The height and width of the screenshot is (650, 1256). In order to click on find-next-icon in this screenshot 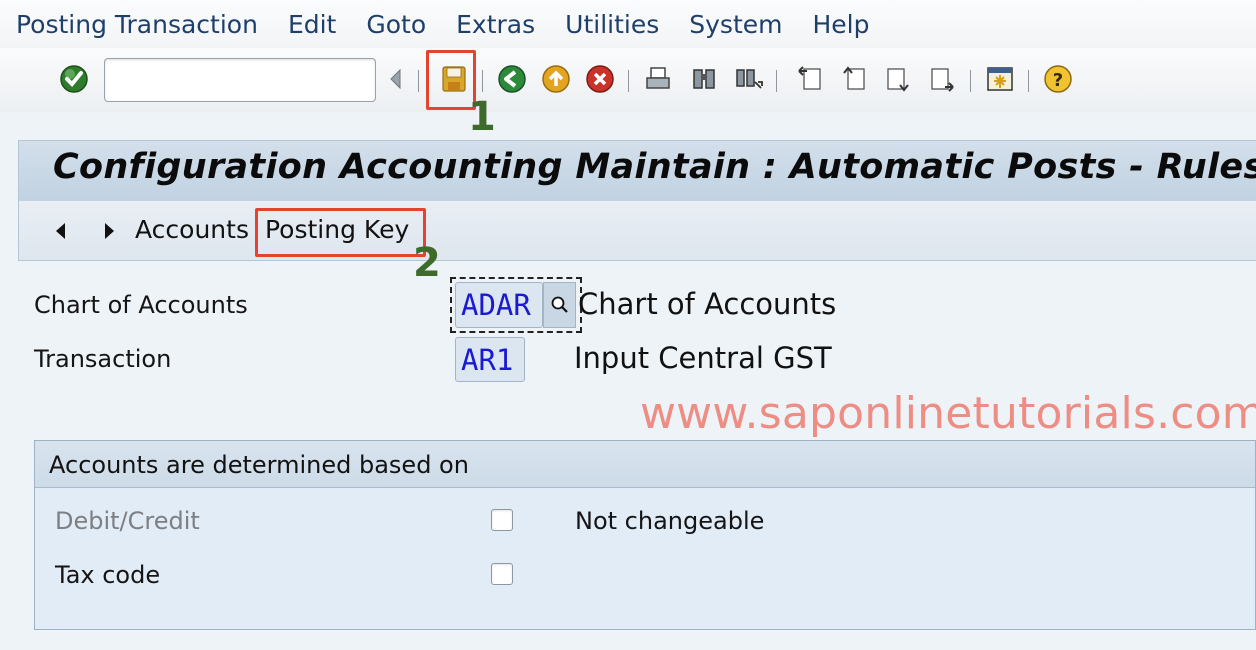, I will do `click(748, 79)`.